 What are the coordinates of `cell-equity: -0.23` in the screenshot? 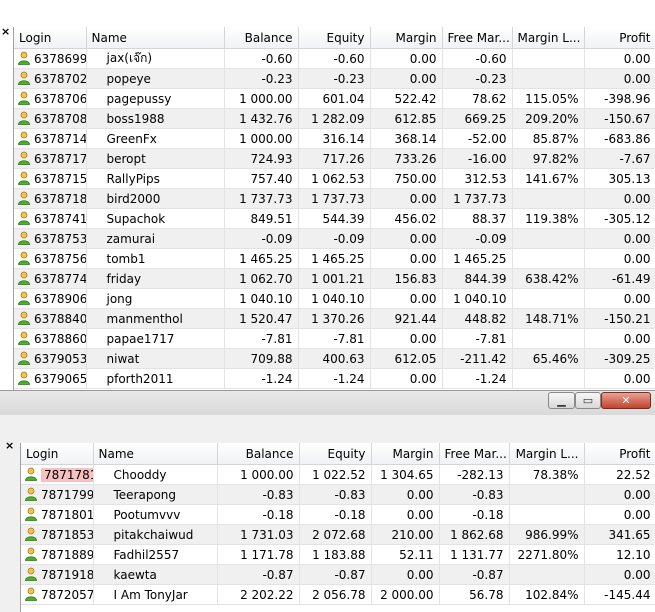 It's located at (334, 78).